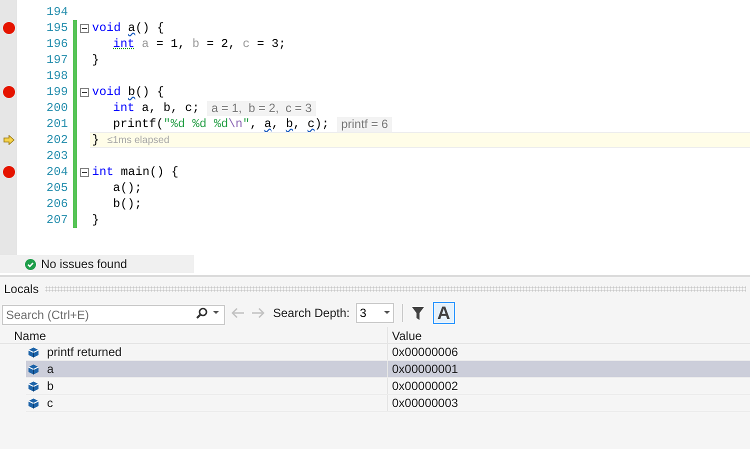 This screenshot has width=750, height=449. Describe the element at coordinates (113, 315) in the screenshot. I see `search-field: Search (Ctrl+E)` at that location.